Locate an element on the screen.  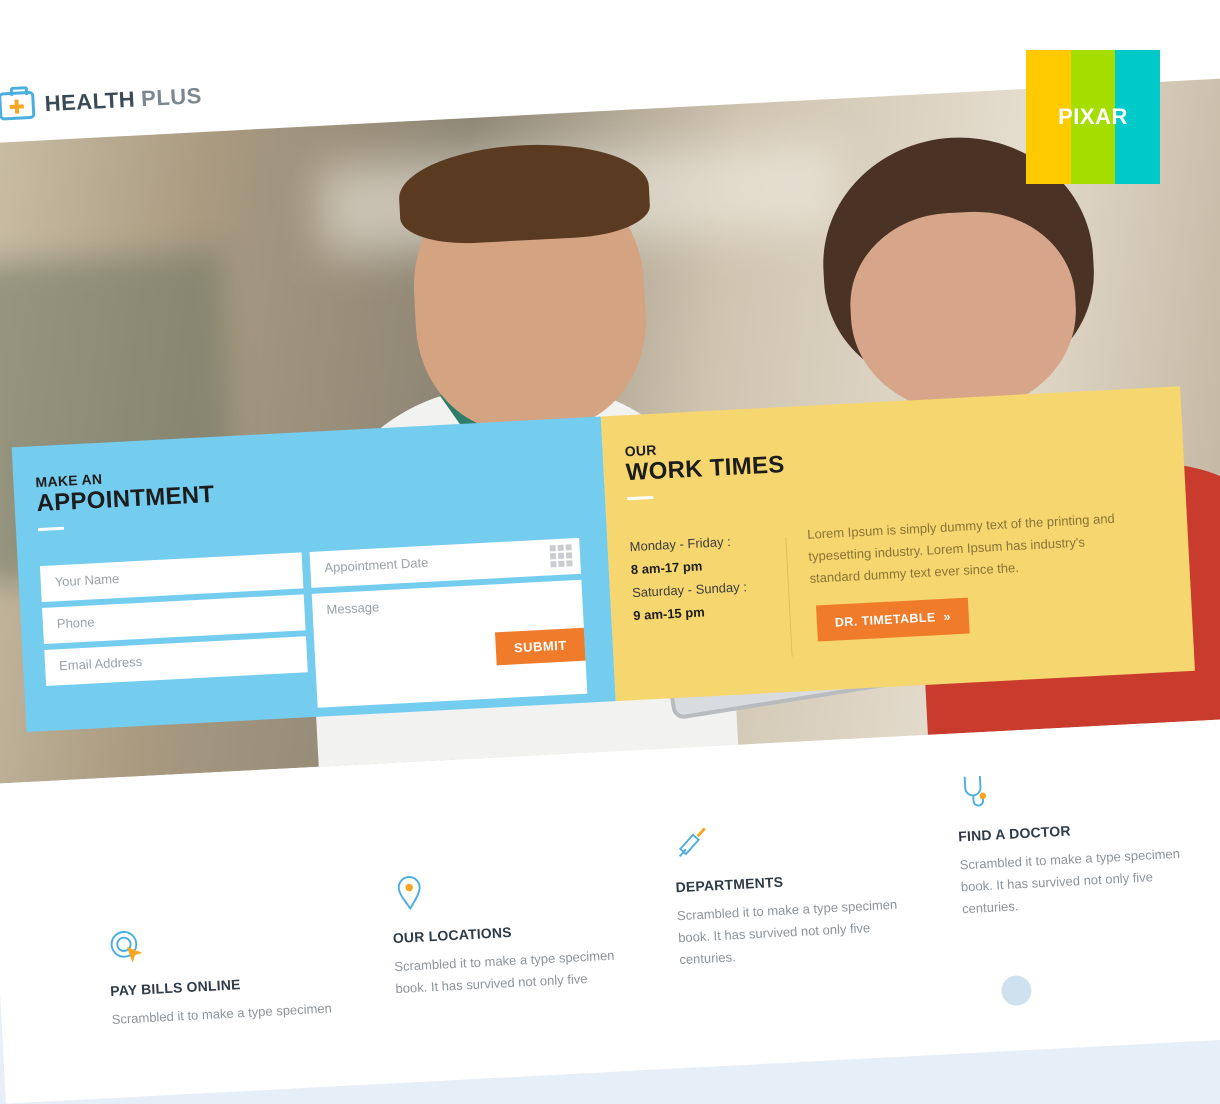
dr-timetable-button: DR. TIMETABLE » is located at coordinates (893, 619).